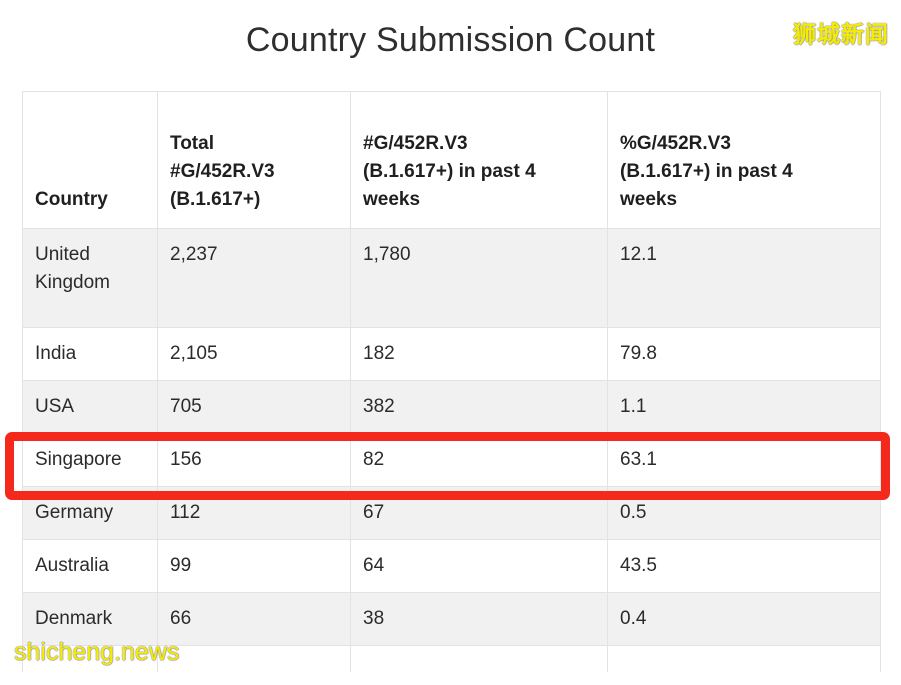 This screenshot has width=901, height=685. Describe the element at coordinates (254, 566) in the screenshot. I see `cell-total: 99` at that location.